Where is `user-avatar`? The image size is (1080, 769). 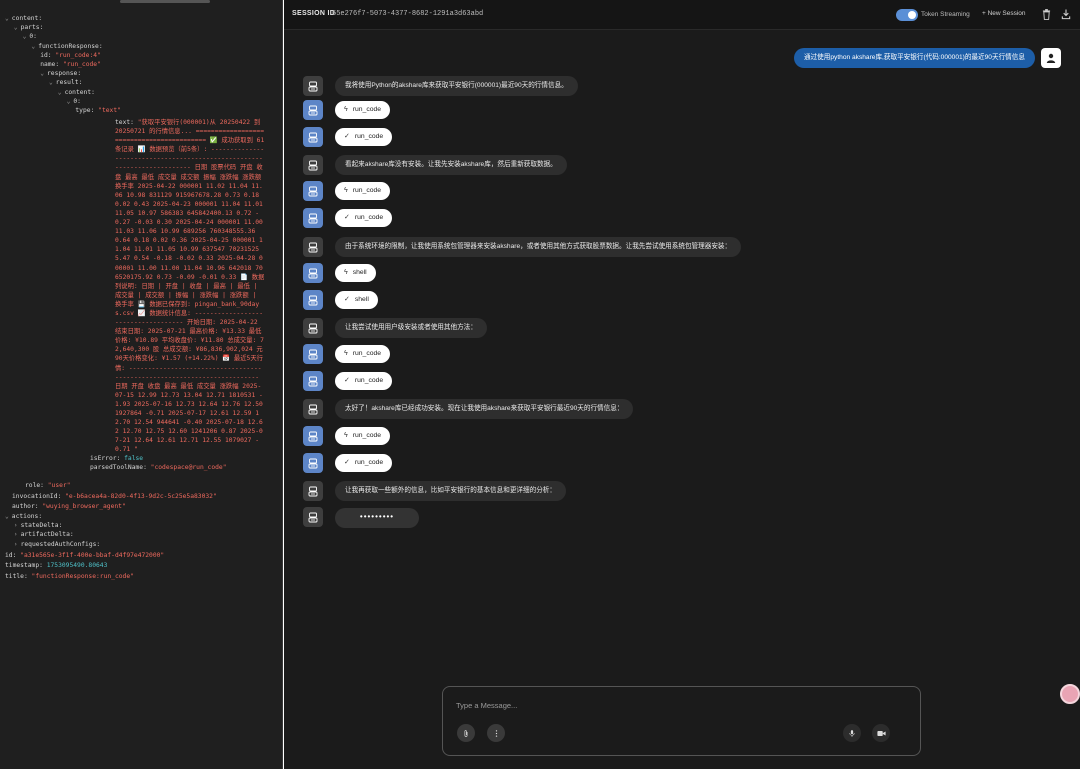 user-avatar is located at coordinates (1051, 58).